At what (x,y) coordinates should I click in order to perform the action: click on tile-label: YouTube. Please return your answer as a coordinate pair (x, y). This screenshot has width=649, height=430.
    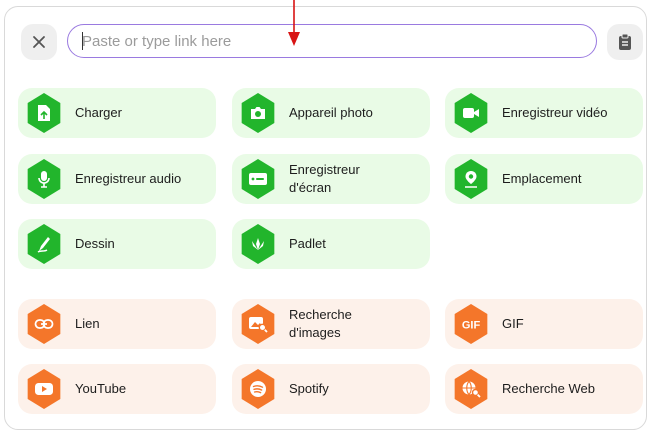
    Looking at the image, I should click on (101, 388).